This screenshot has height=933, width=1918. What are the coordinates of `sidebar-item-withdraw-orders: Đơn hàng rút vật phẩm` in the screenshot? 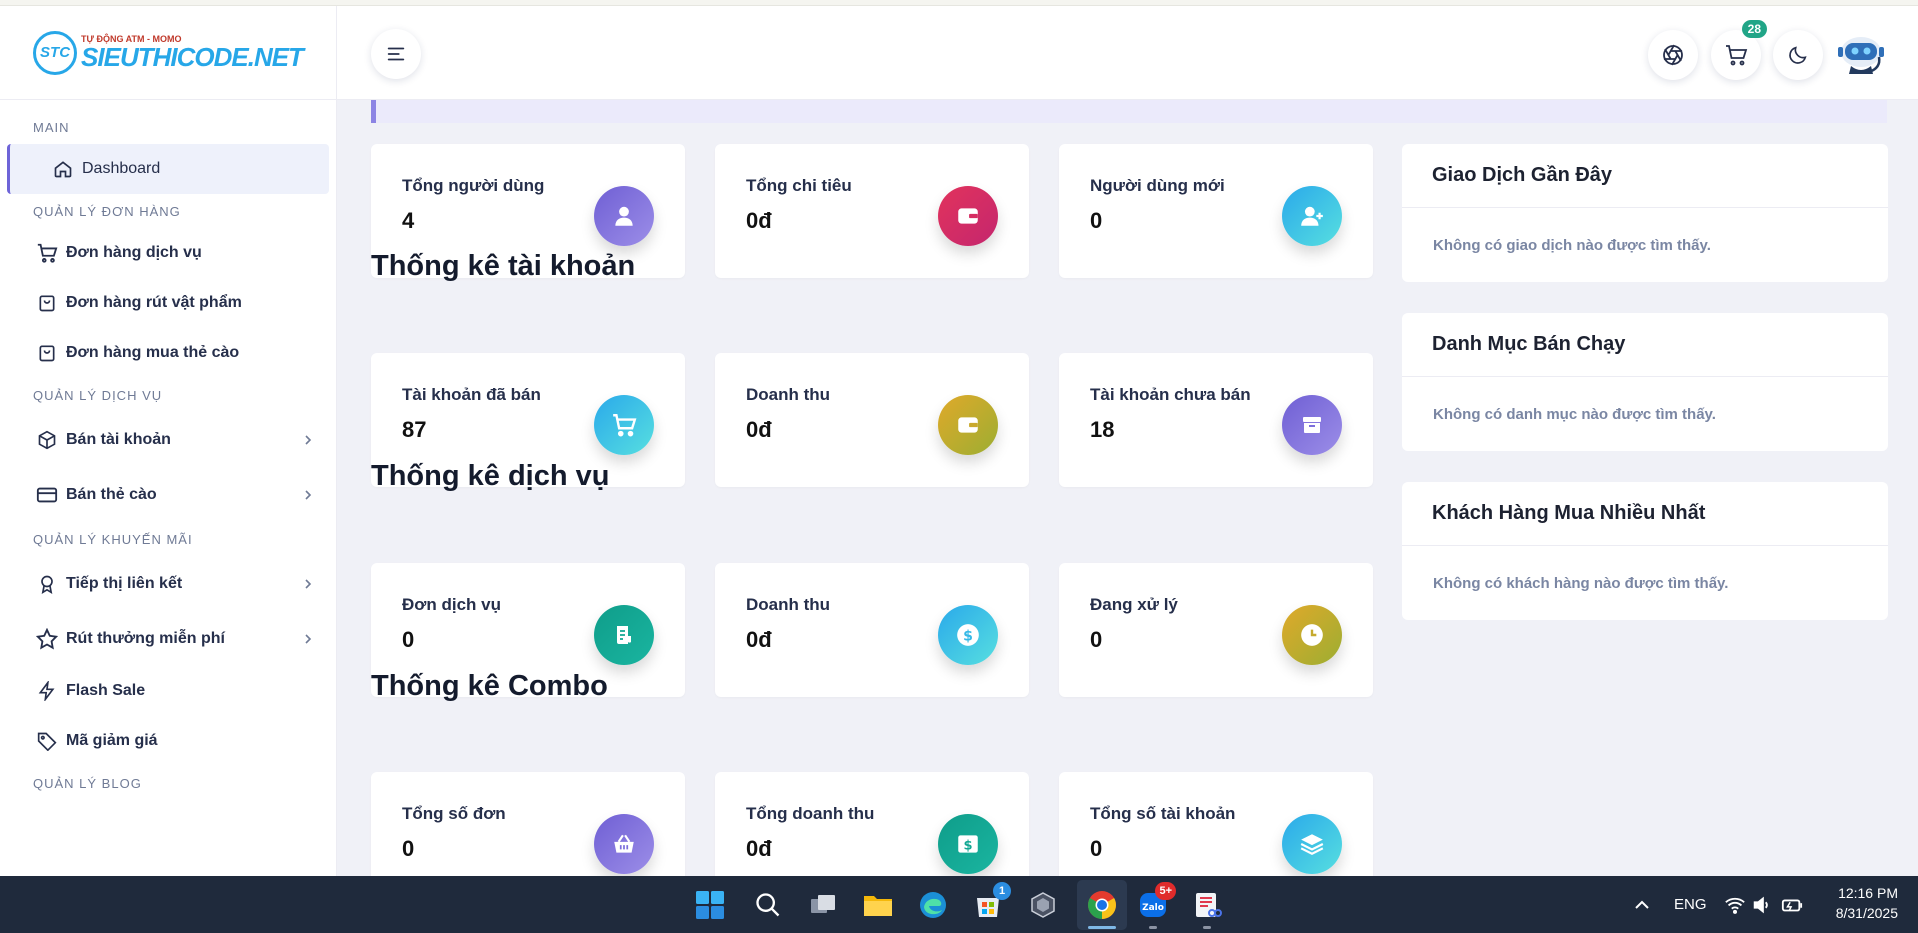 It's located at (168, 303).